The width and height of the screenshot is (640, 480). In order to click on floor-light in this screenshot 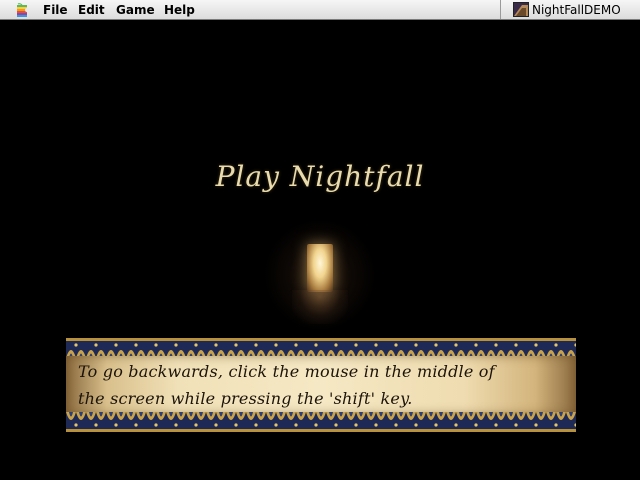, I will do `click(320, 307)`.